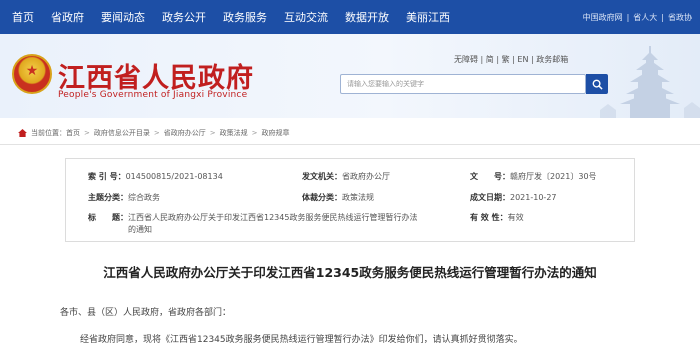 The height and width of the screenshot is (350, 700). I want to click on written-date-value: 2021-10-27, so click(533, 197).